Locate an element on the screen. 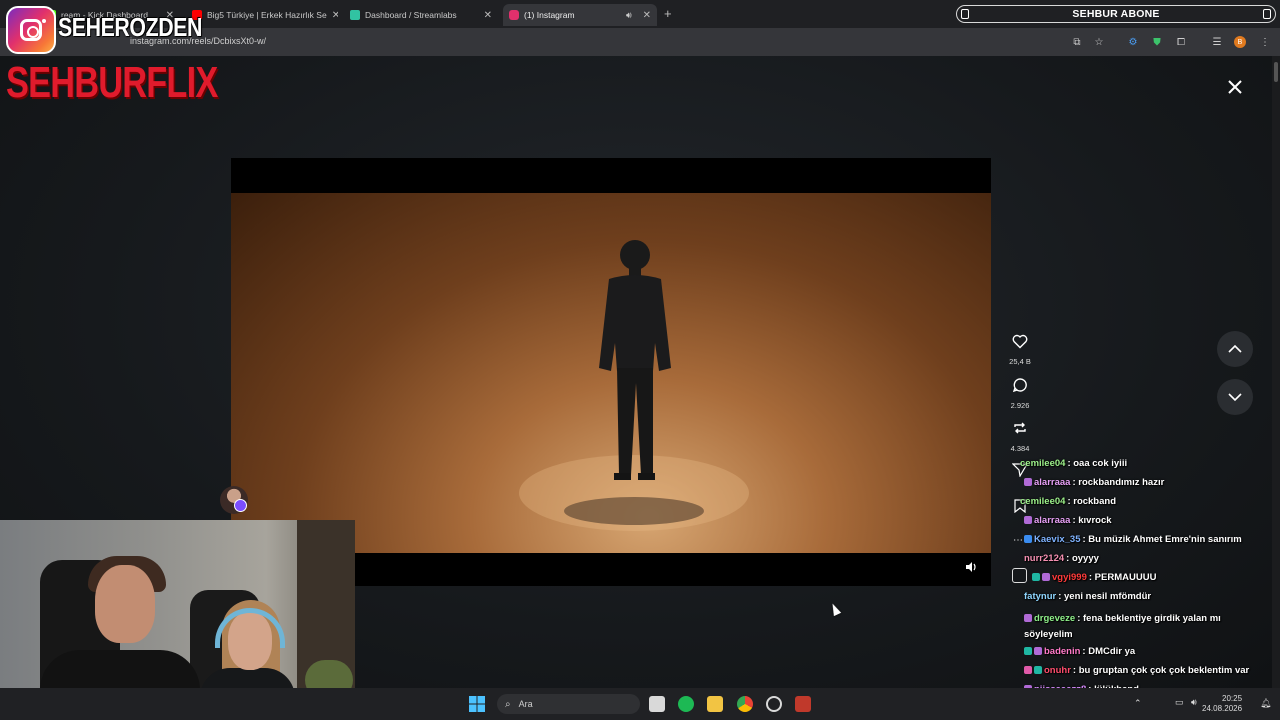 This screenshot has height=720, width=1280. profile-banner: SEHBUR ABONE is located at coordinates (1116, 14).